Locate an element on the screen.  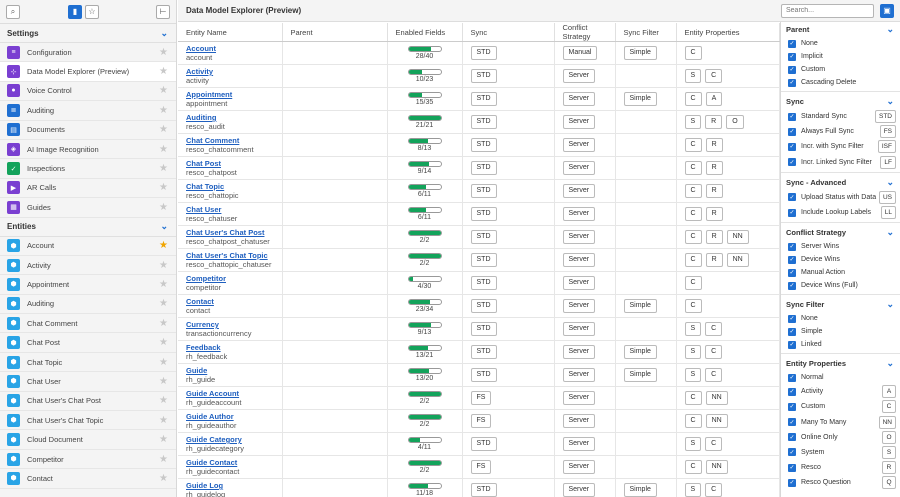
entity-name-link: Chat User is located at coordinates (234, 209).